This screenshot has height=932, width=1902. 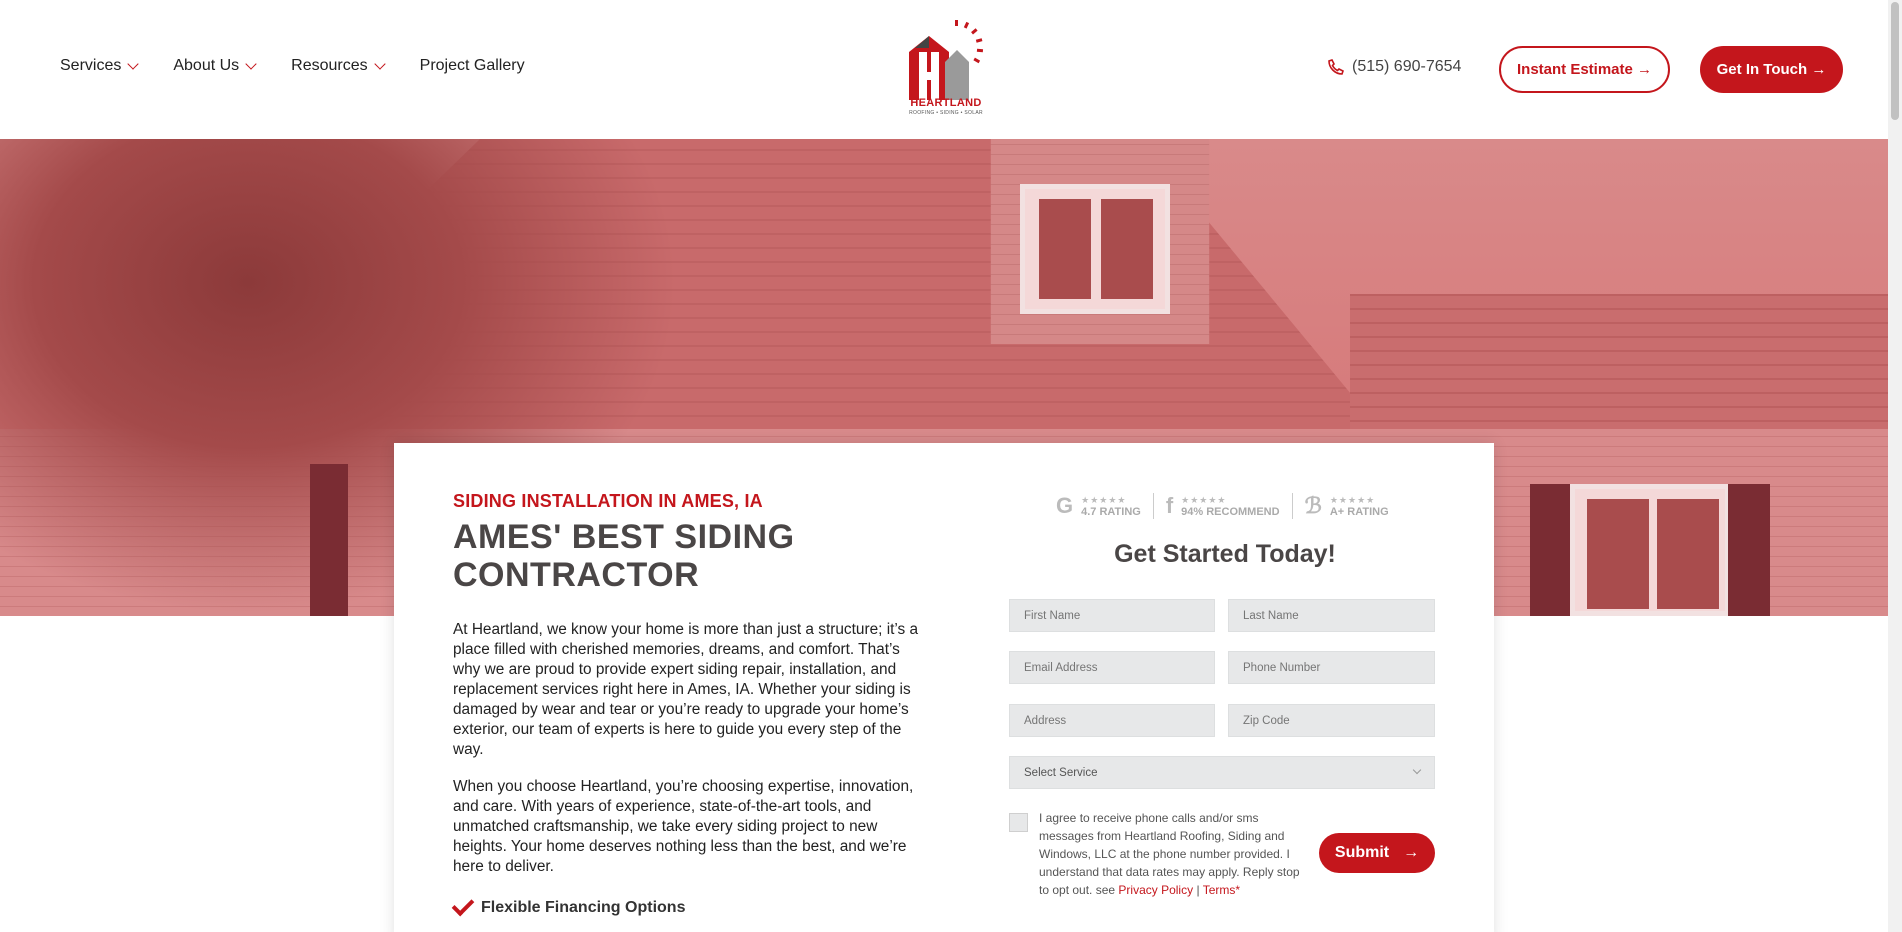 I want to click on logo-wordmark: HEARTLAND, so click(x=946, y=103).